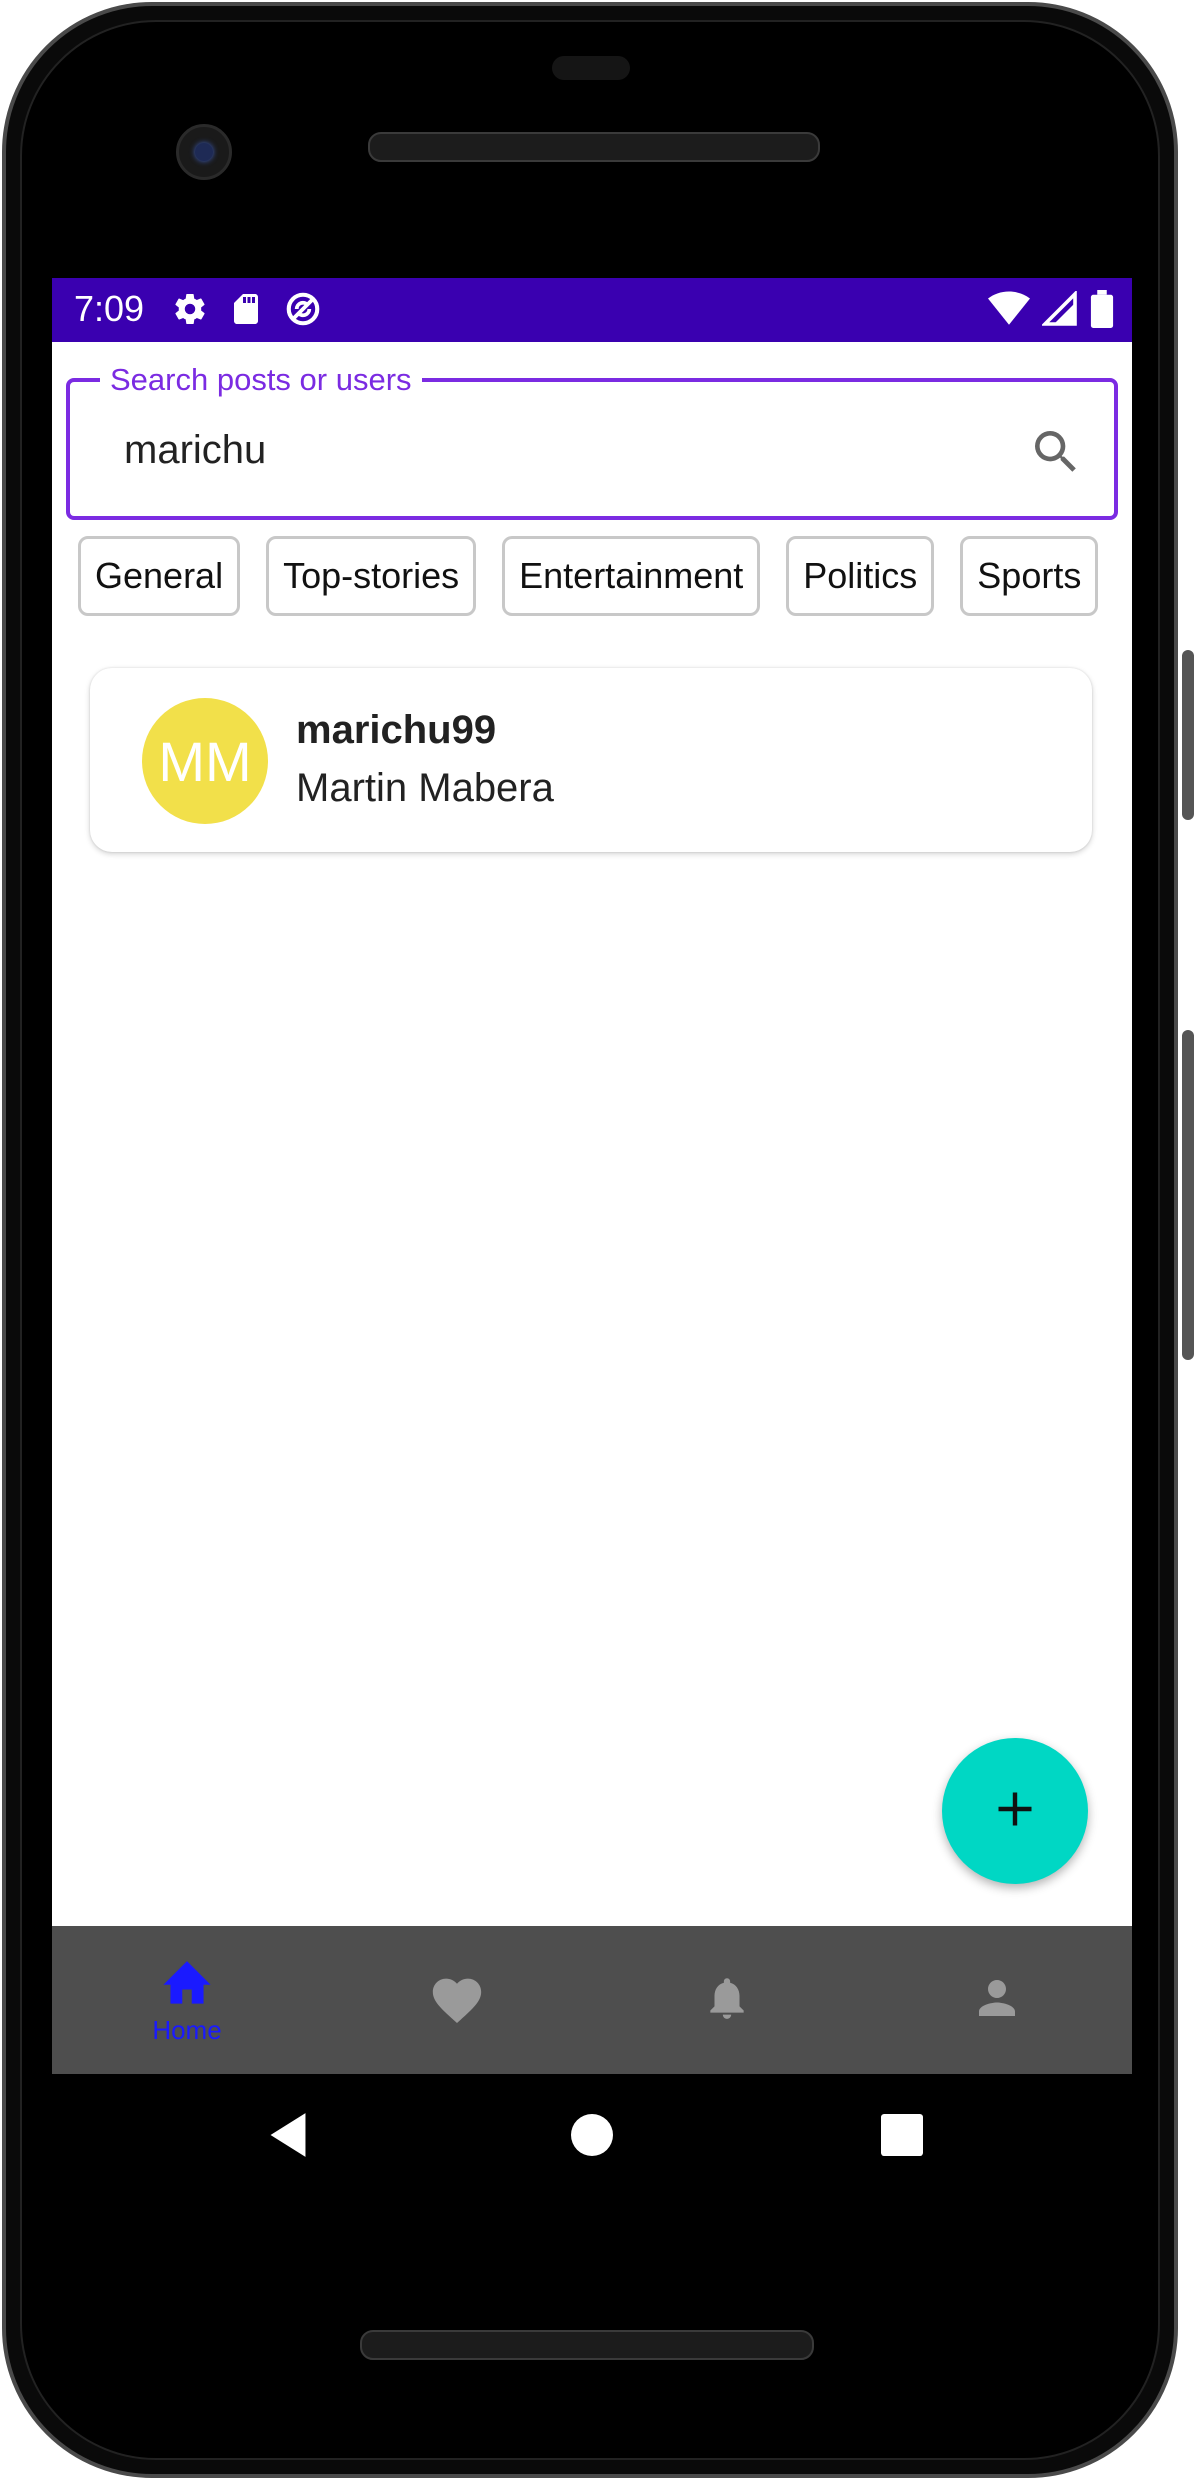  I want to click on add-post-button, so click(1015, 1811).